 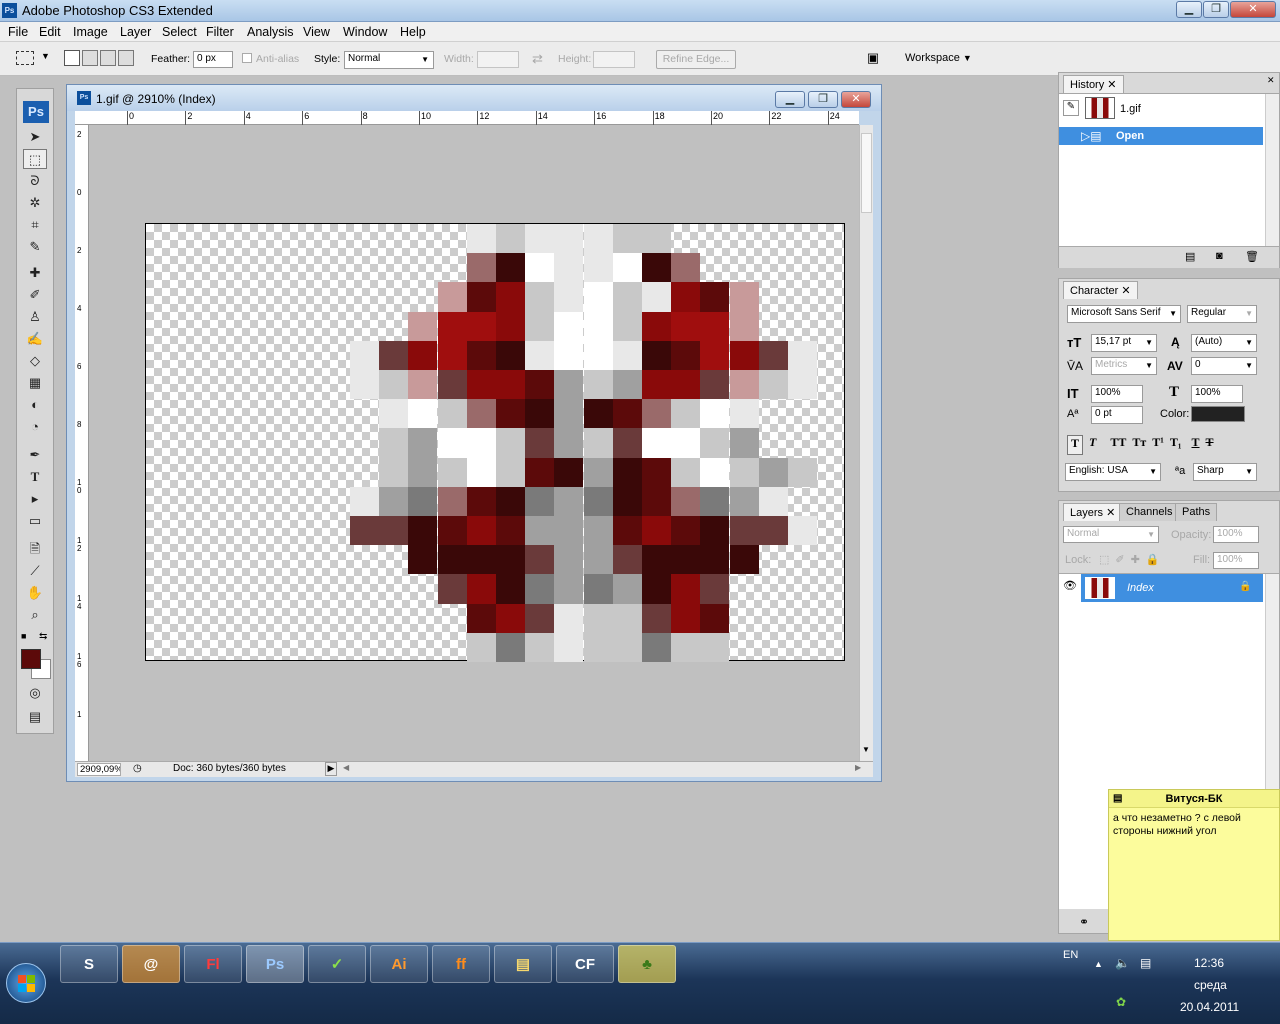 I want to click on screen-mode-icon: ▤, so click(x=35, y=717).